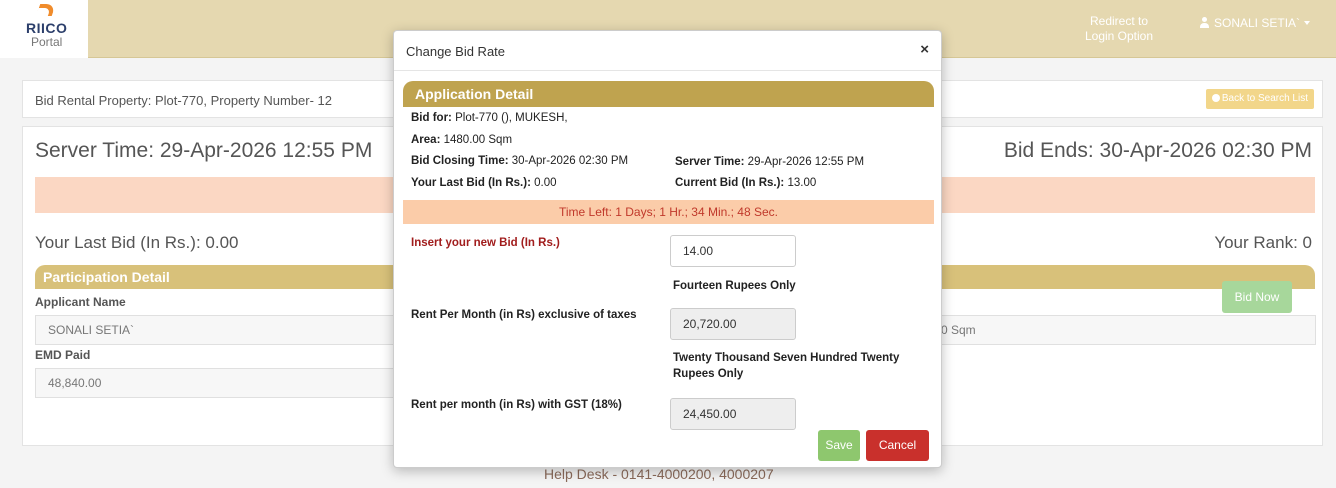 This screenshot has height=488, width=1336. I want to click on back-label: Back to Search List, so click(1264, 98).